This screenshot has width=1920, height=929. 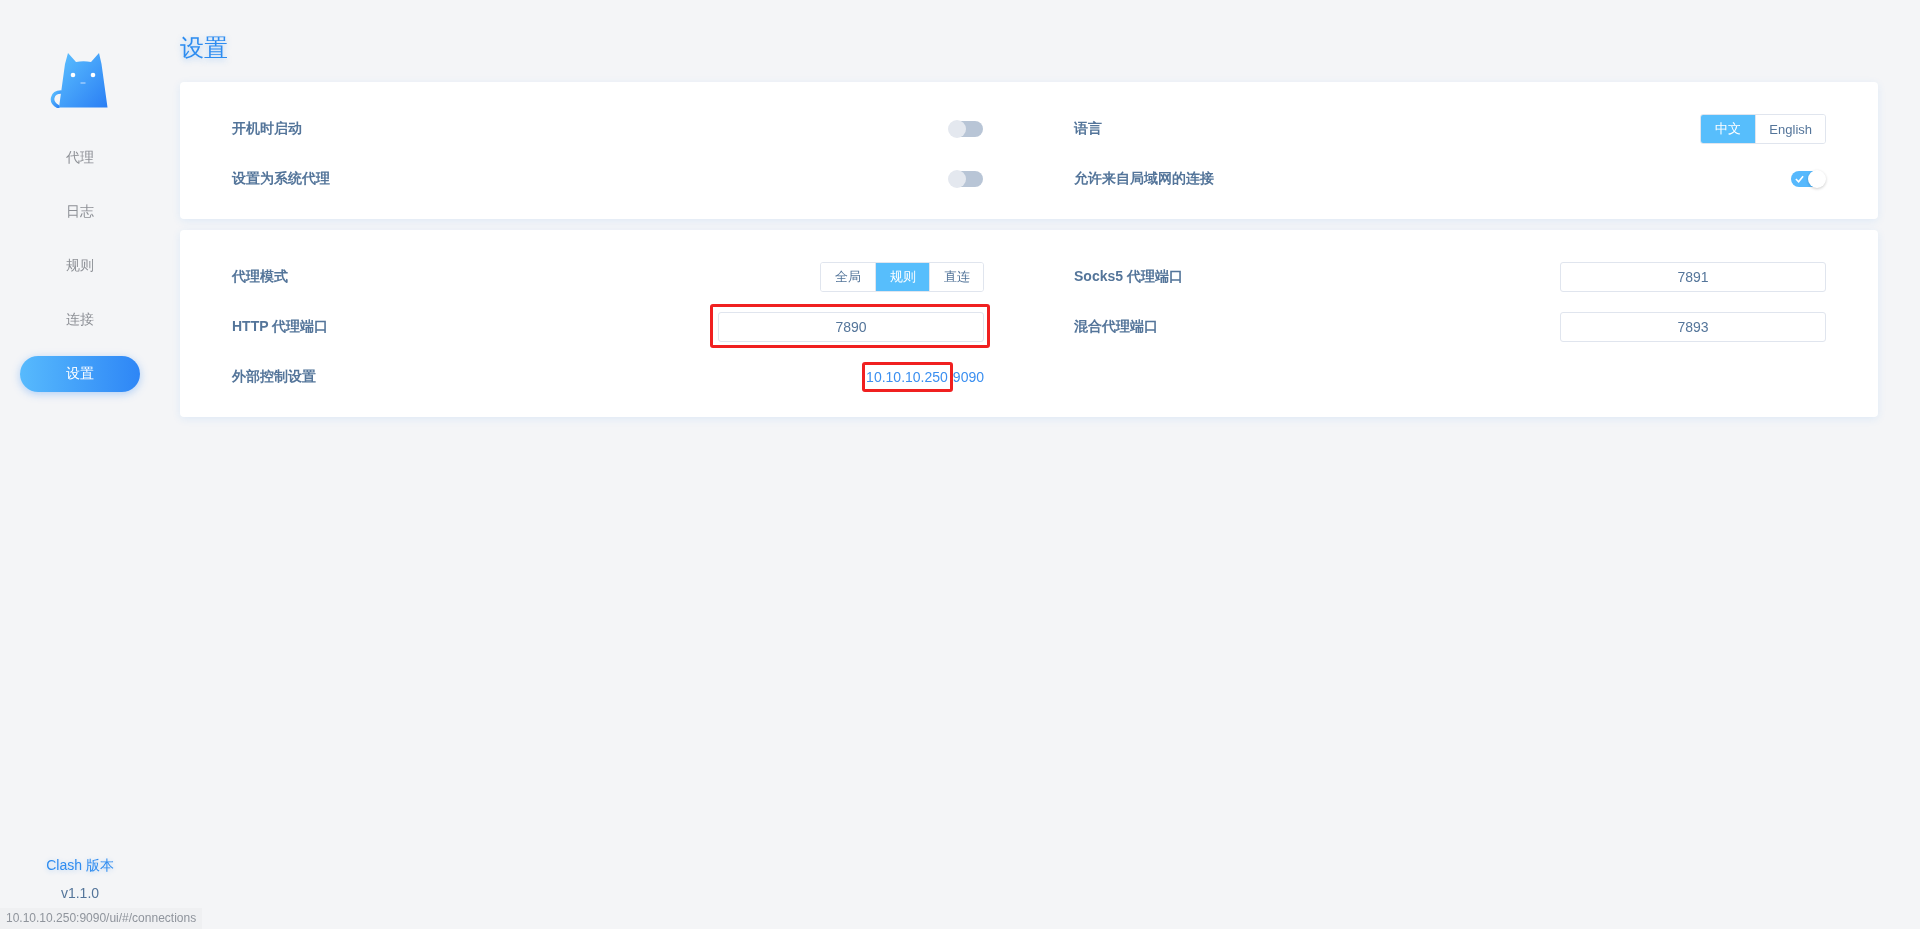 I want to click on port-input: 7890, so click(x=851, y=327).